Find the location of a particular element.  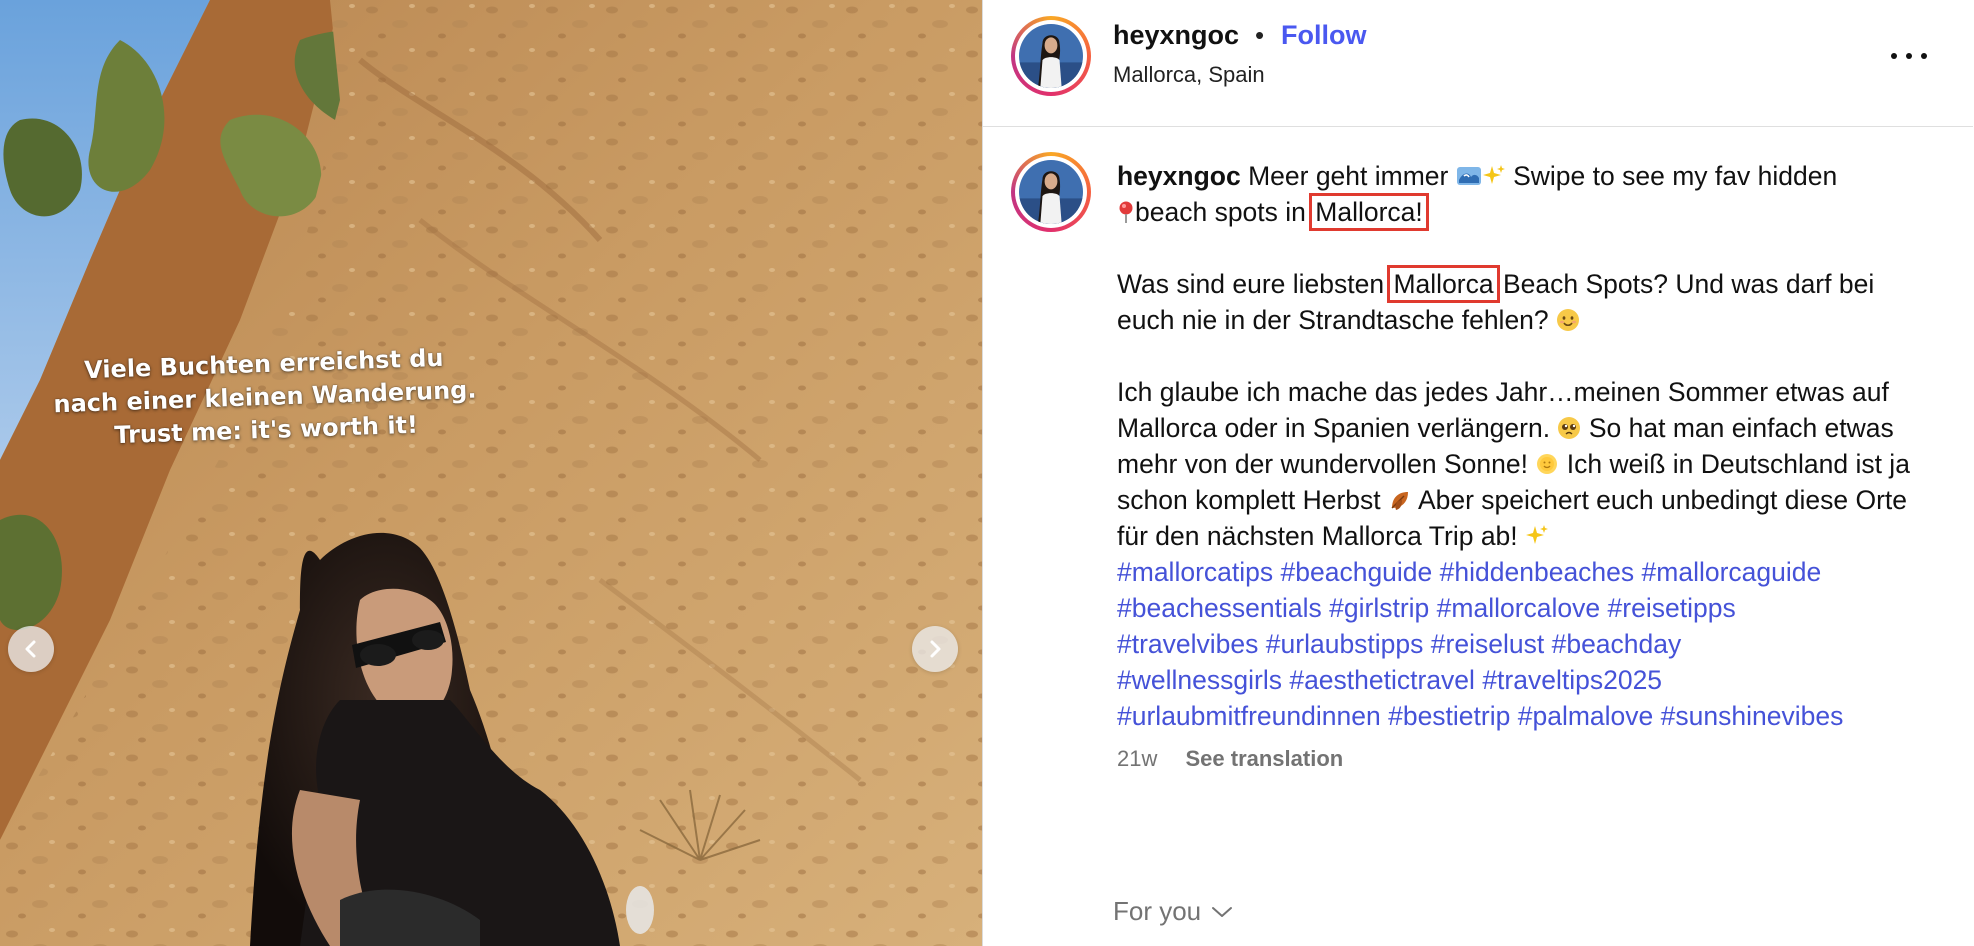

for-you-dropdown: For you is located at coordinates (1173, 911).